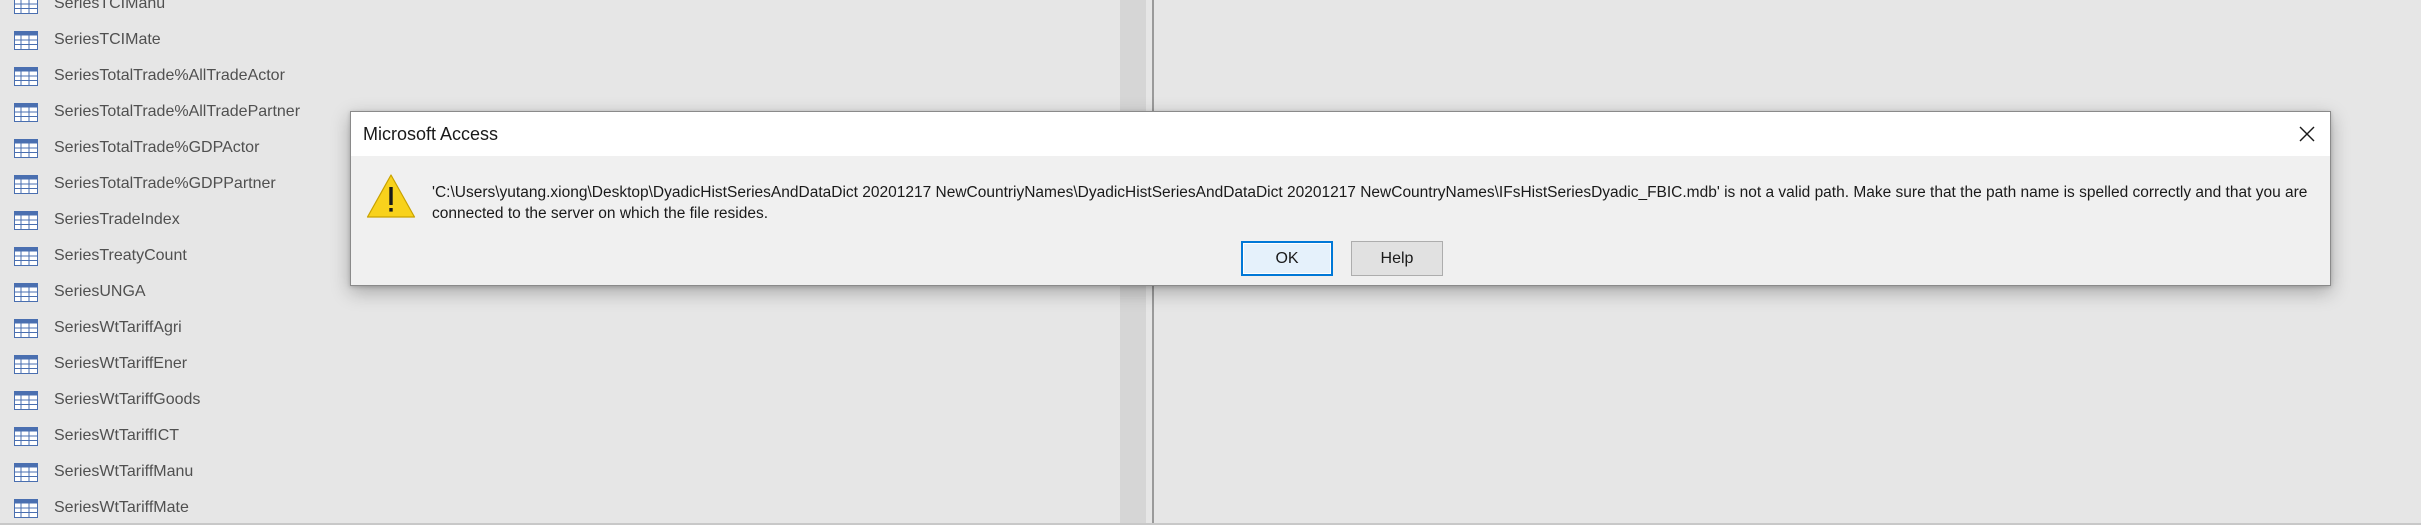 The height and width of the screenshot is (525, 2421). I want to click on nav-item-label: SeriesWtTariffAgri, so click(118, 327).